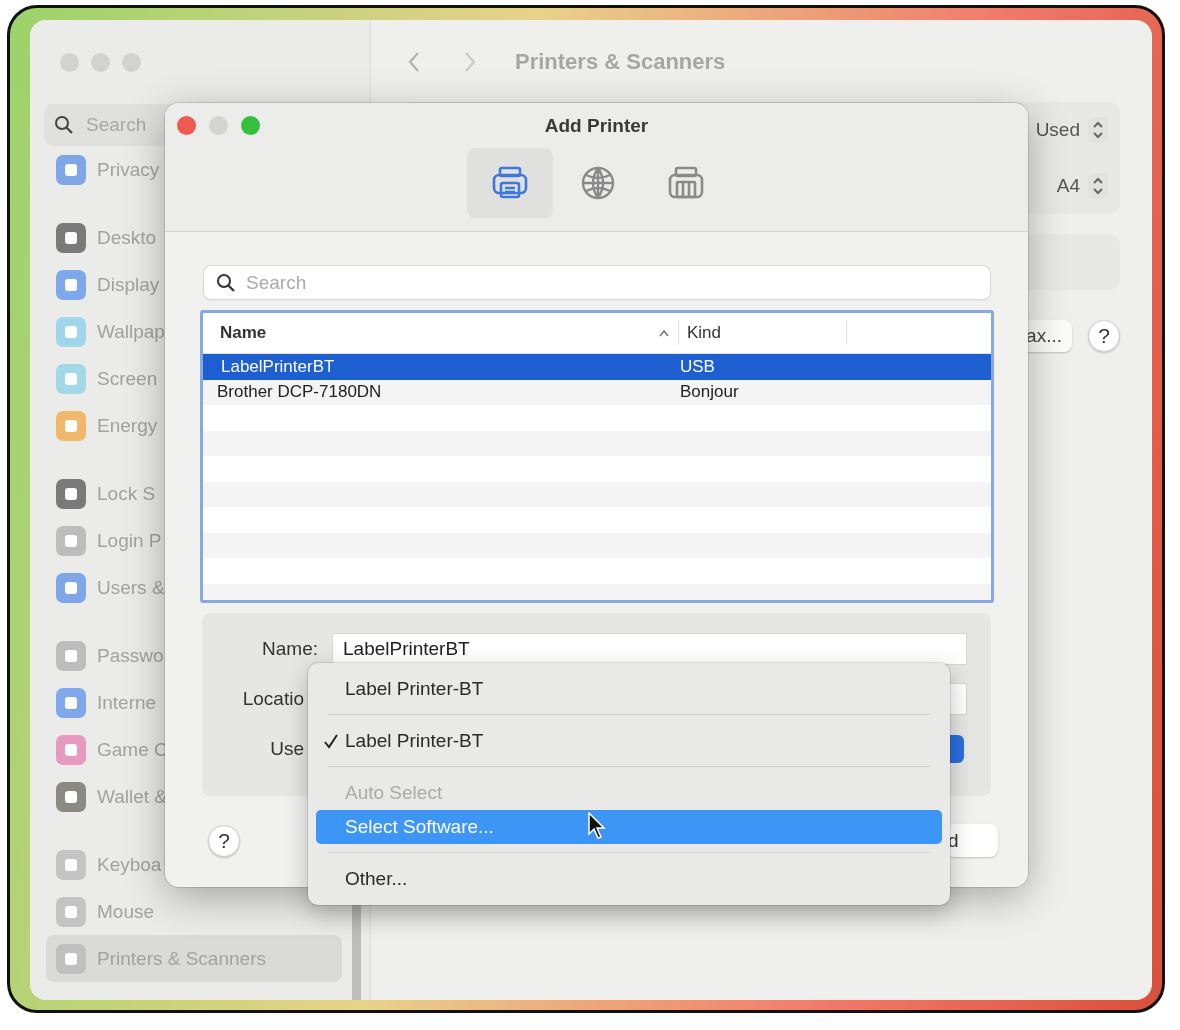 The height and width of the screenshot is (1030, 1180). I want to click on dialog-title: Add Printer, so click(596, 125).